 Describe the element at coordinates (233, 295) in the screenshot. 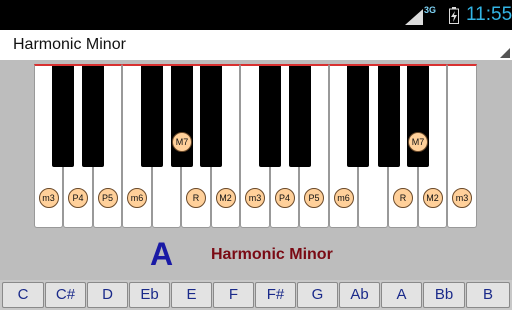

I see `note-button: F` at that location.